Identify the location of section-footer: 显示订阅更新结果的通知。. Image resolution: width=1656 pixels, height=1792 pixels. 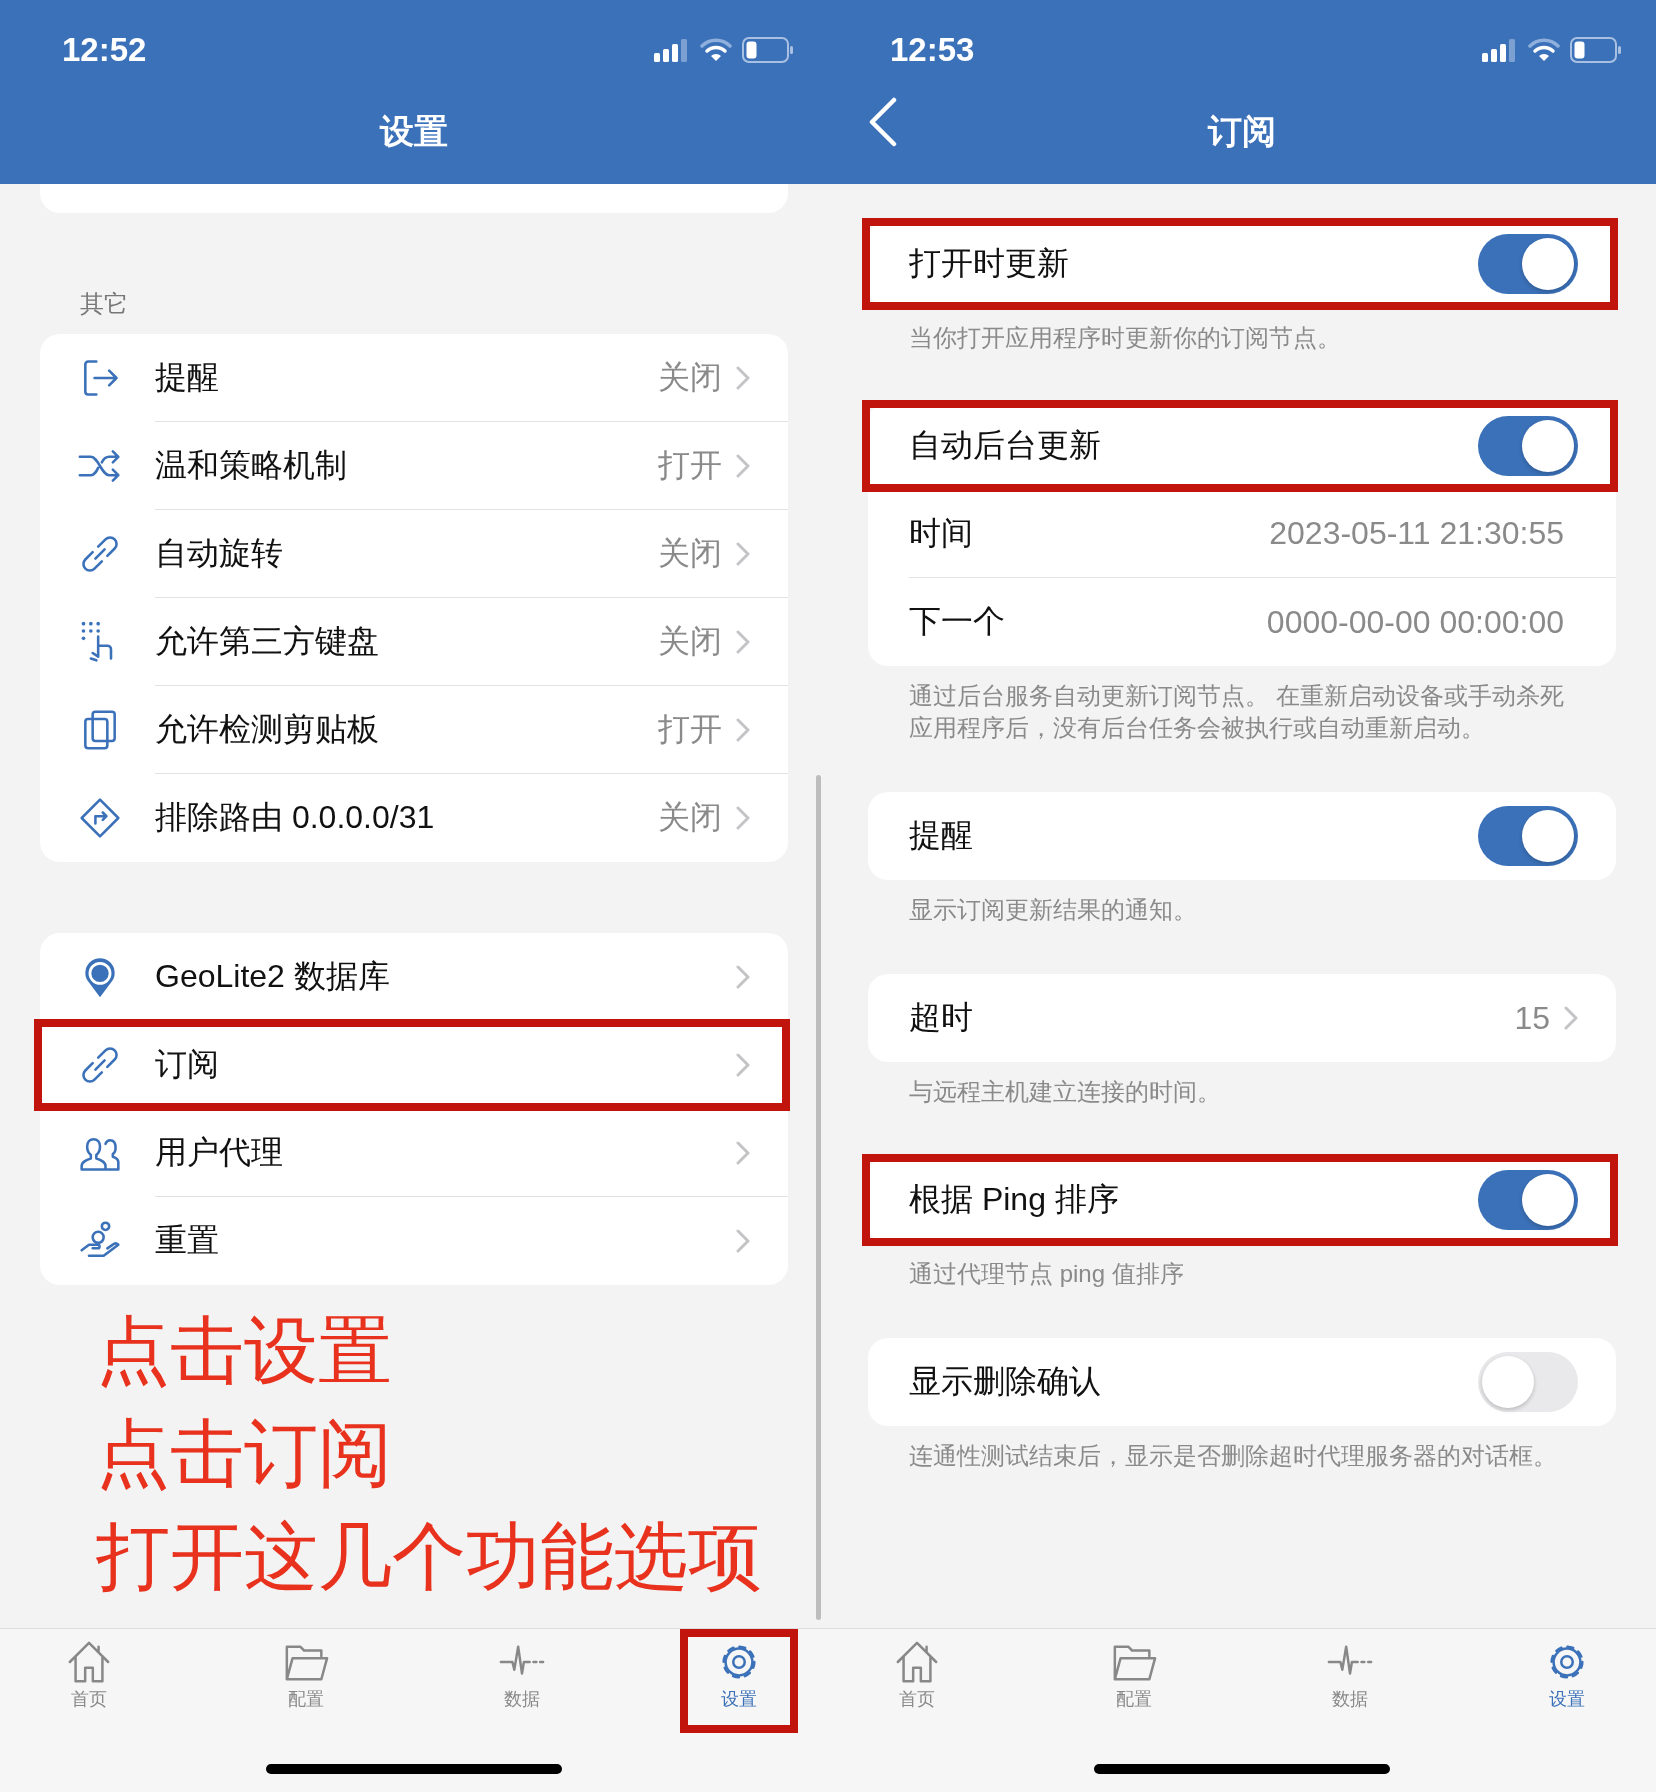
(1242, 903).